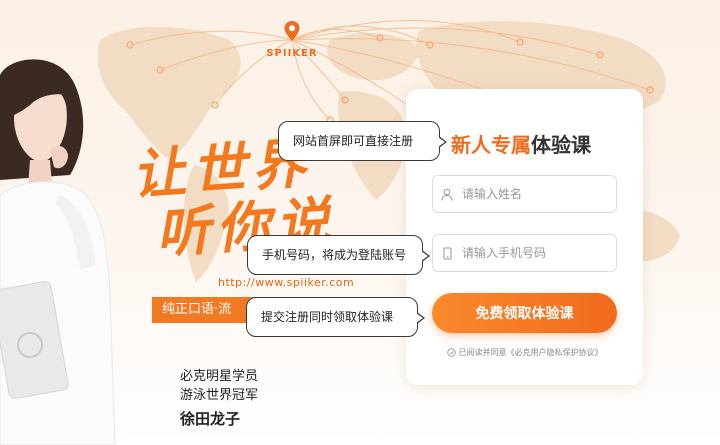  I want to click on phone-input, so click(537, 253).